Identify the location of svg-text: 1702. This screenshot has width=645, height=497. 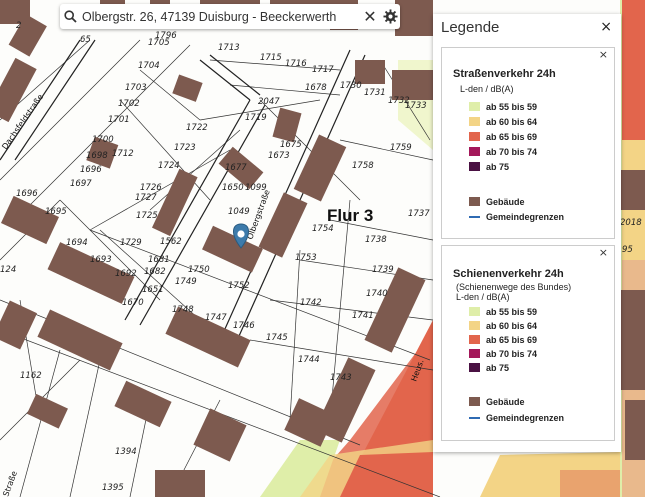
(129, 104).